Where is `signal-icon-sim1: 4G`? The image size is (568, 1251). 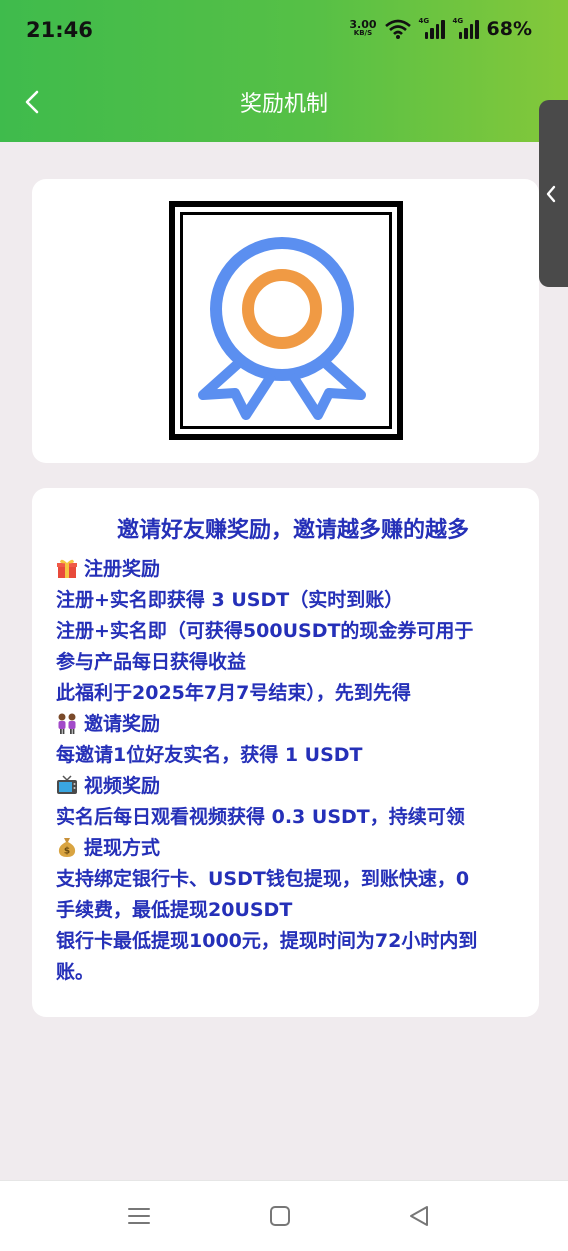 signal-icon-sim1: 4G is located at coordinates (431, 28).